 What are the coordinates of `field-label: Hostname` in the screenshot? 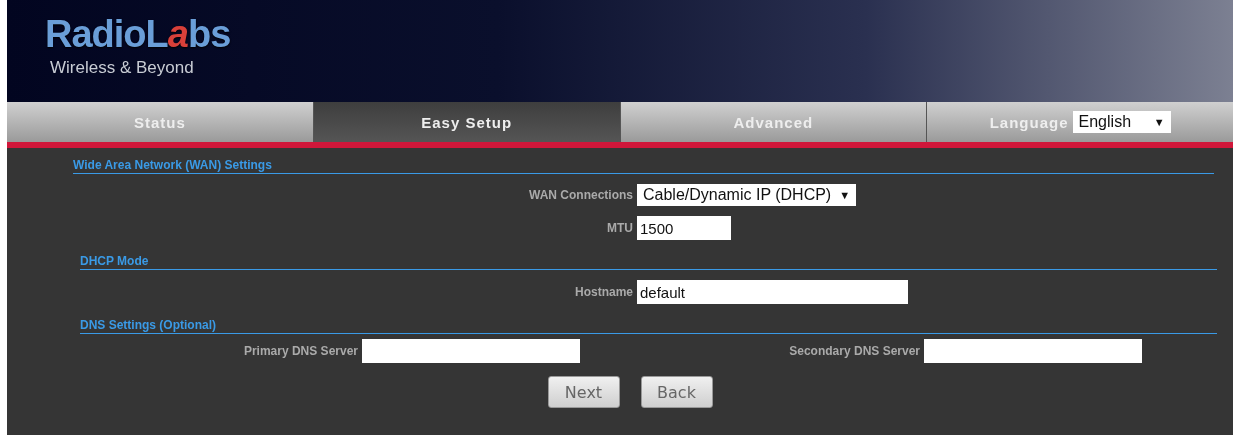 It's located at (604, 292).